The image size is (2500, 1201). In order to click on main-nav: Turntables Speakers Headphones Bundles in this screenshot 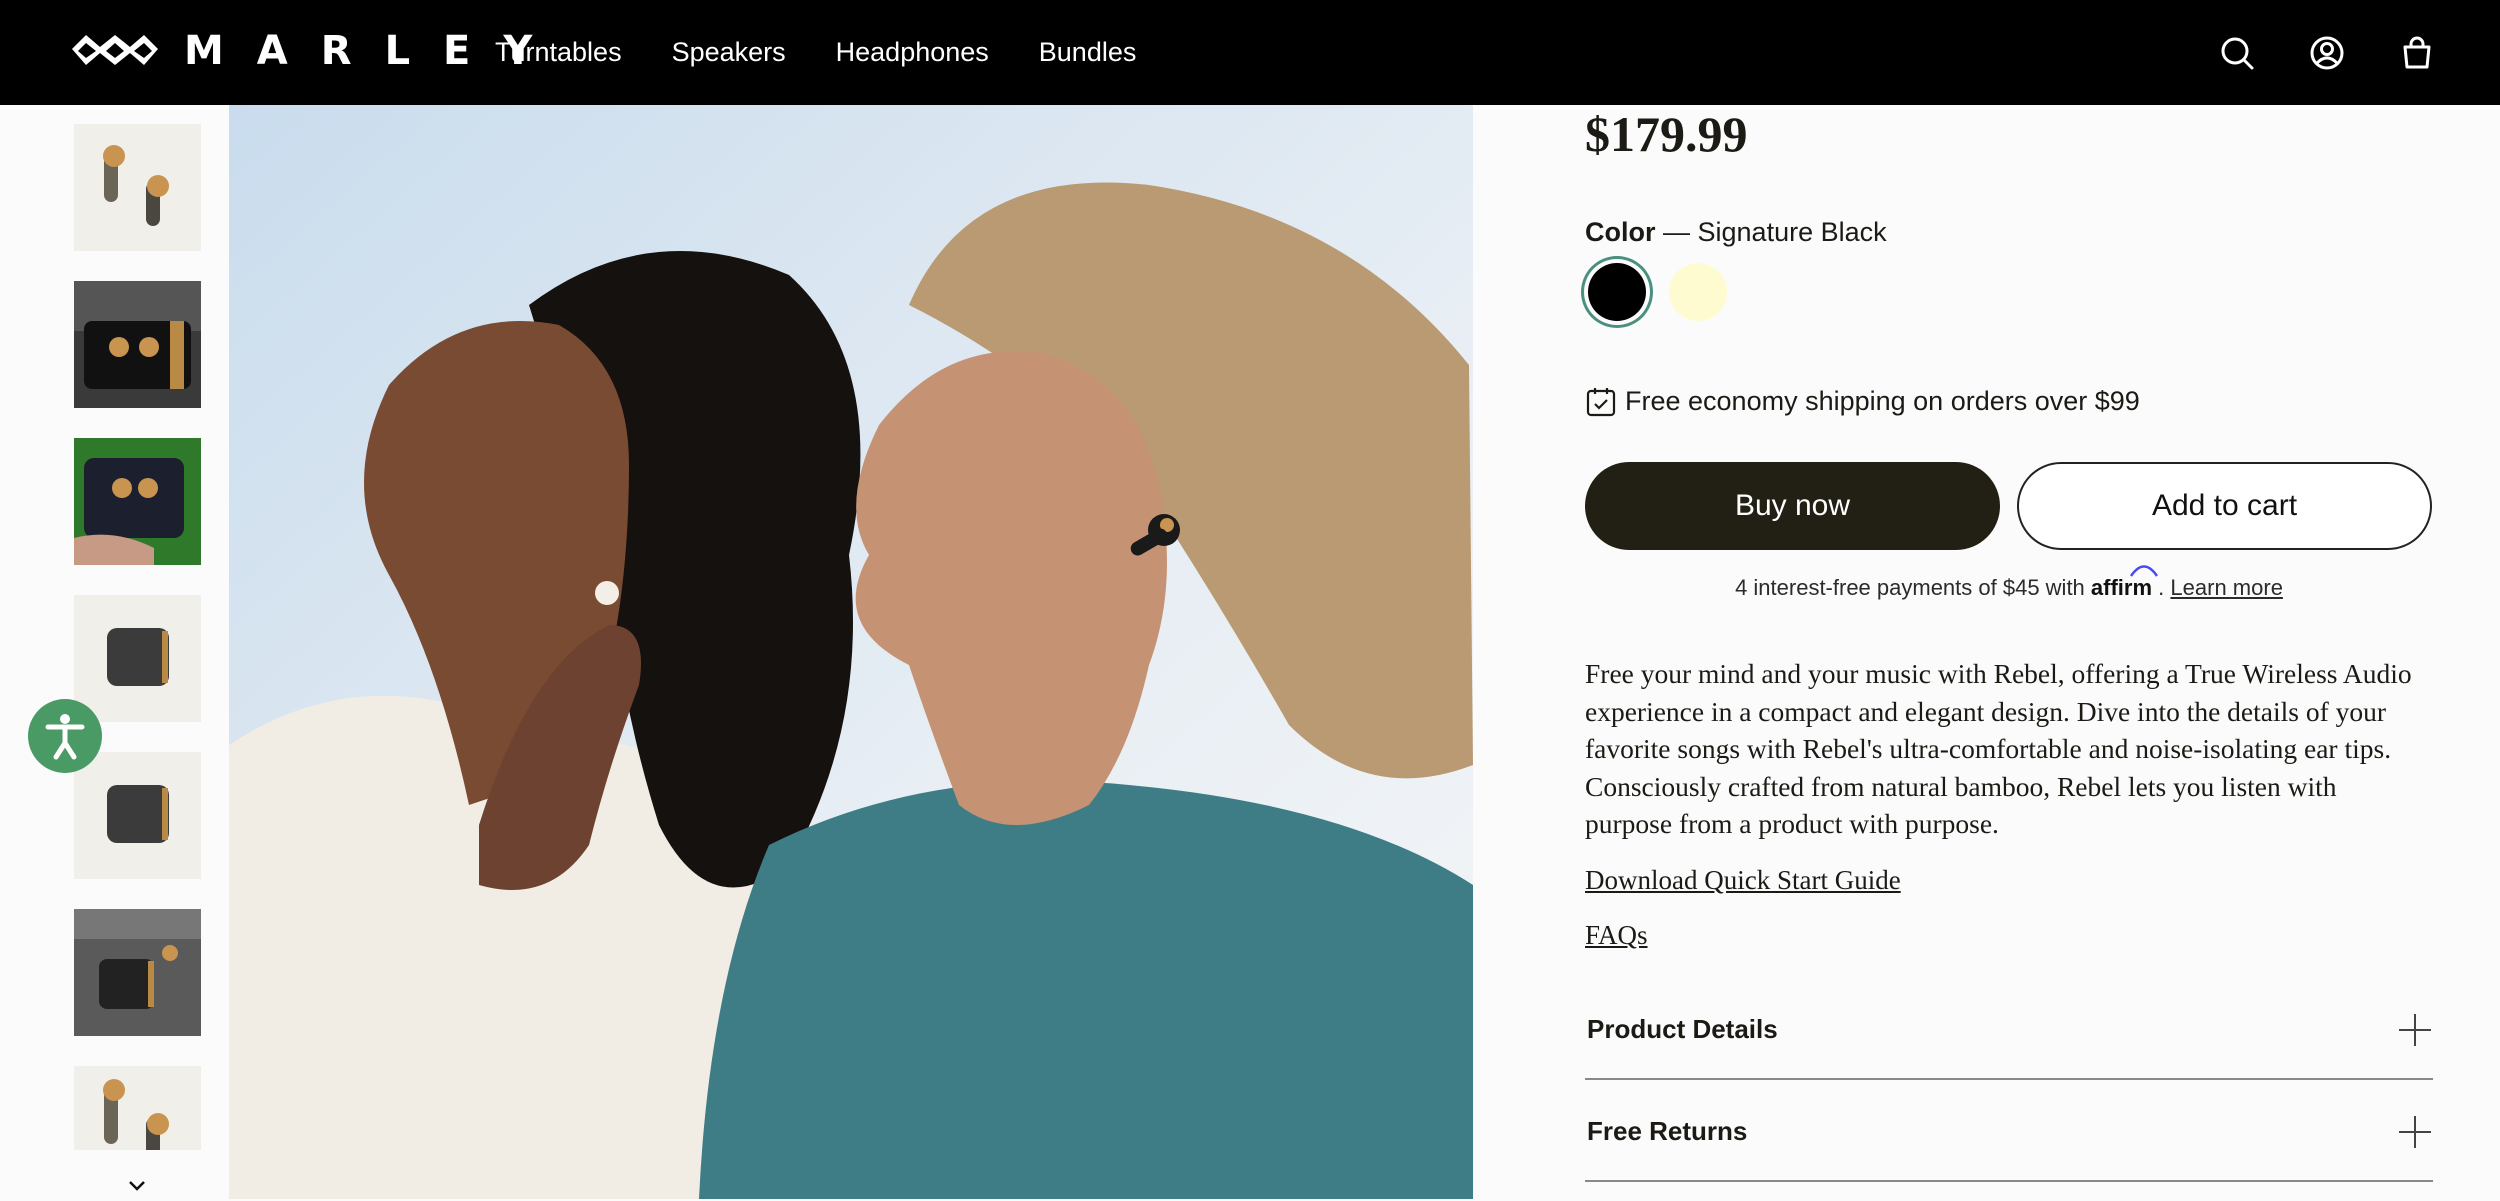, I will do `click(840, 52)`.